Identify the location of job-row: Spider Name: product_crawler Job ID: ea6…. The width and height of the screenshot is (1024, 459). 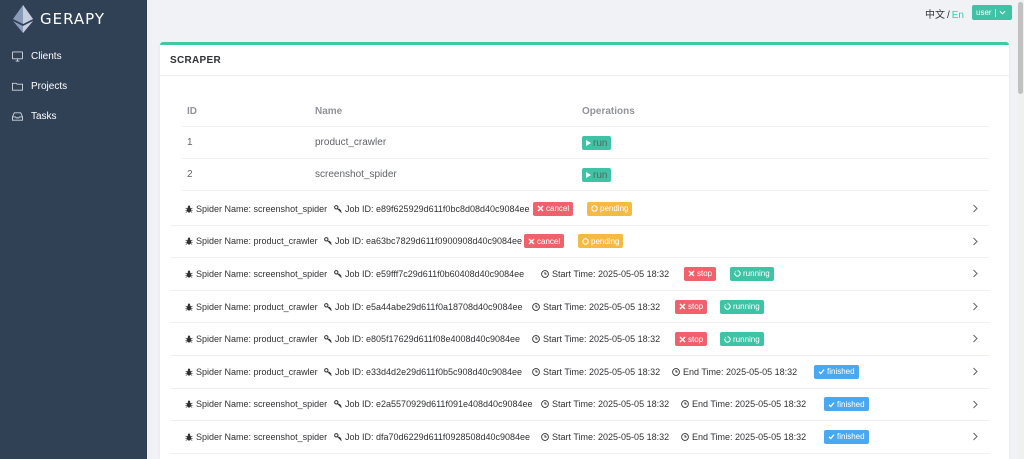
(580, 242).